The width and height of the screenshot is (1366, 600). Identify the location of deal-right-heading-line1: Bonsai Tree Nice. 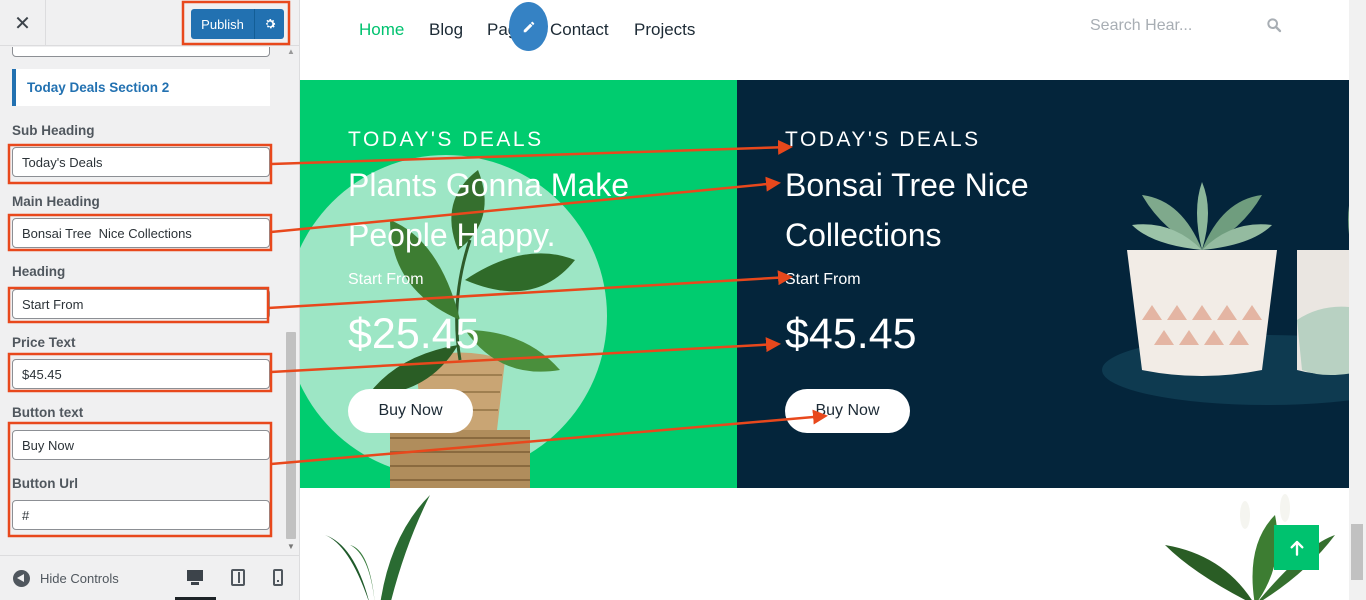
(907, 185).